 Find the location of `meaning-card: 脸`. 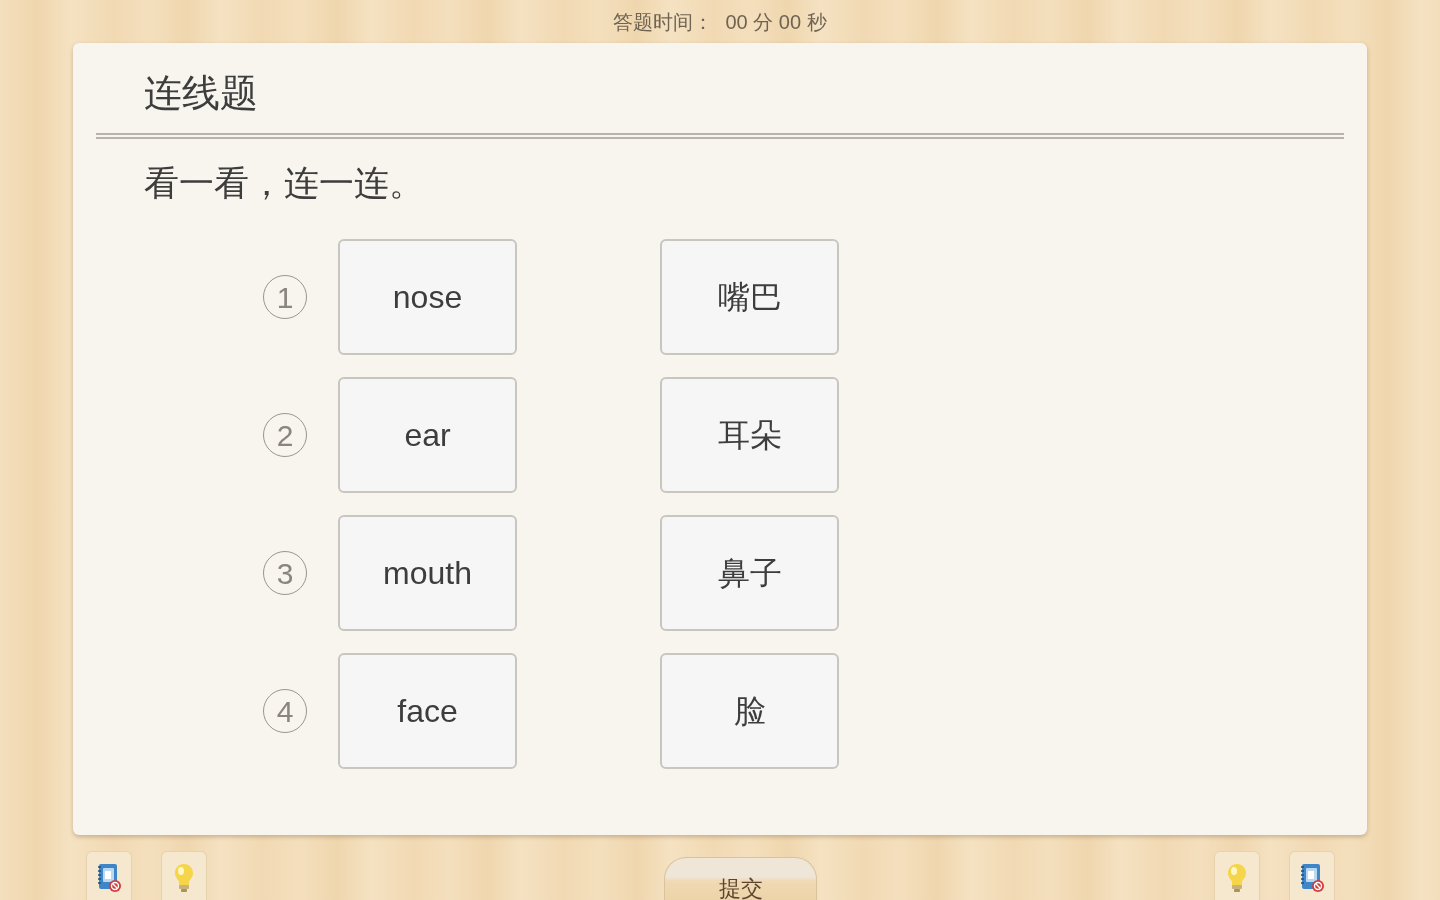

meaning-card: 脸 is located at coordinates (749, 711).